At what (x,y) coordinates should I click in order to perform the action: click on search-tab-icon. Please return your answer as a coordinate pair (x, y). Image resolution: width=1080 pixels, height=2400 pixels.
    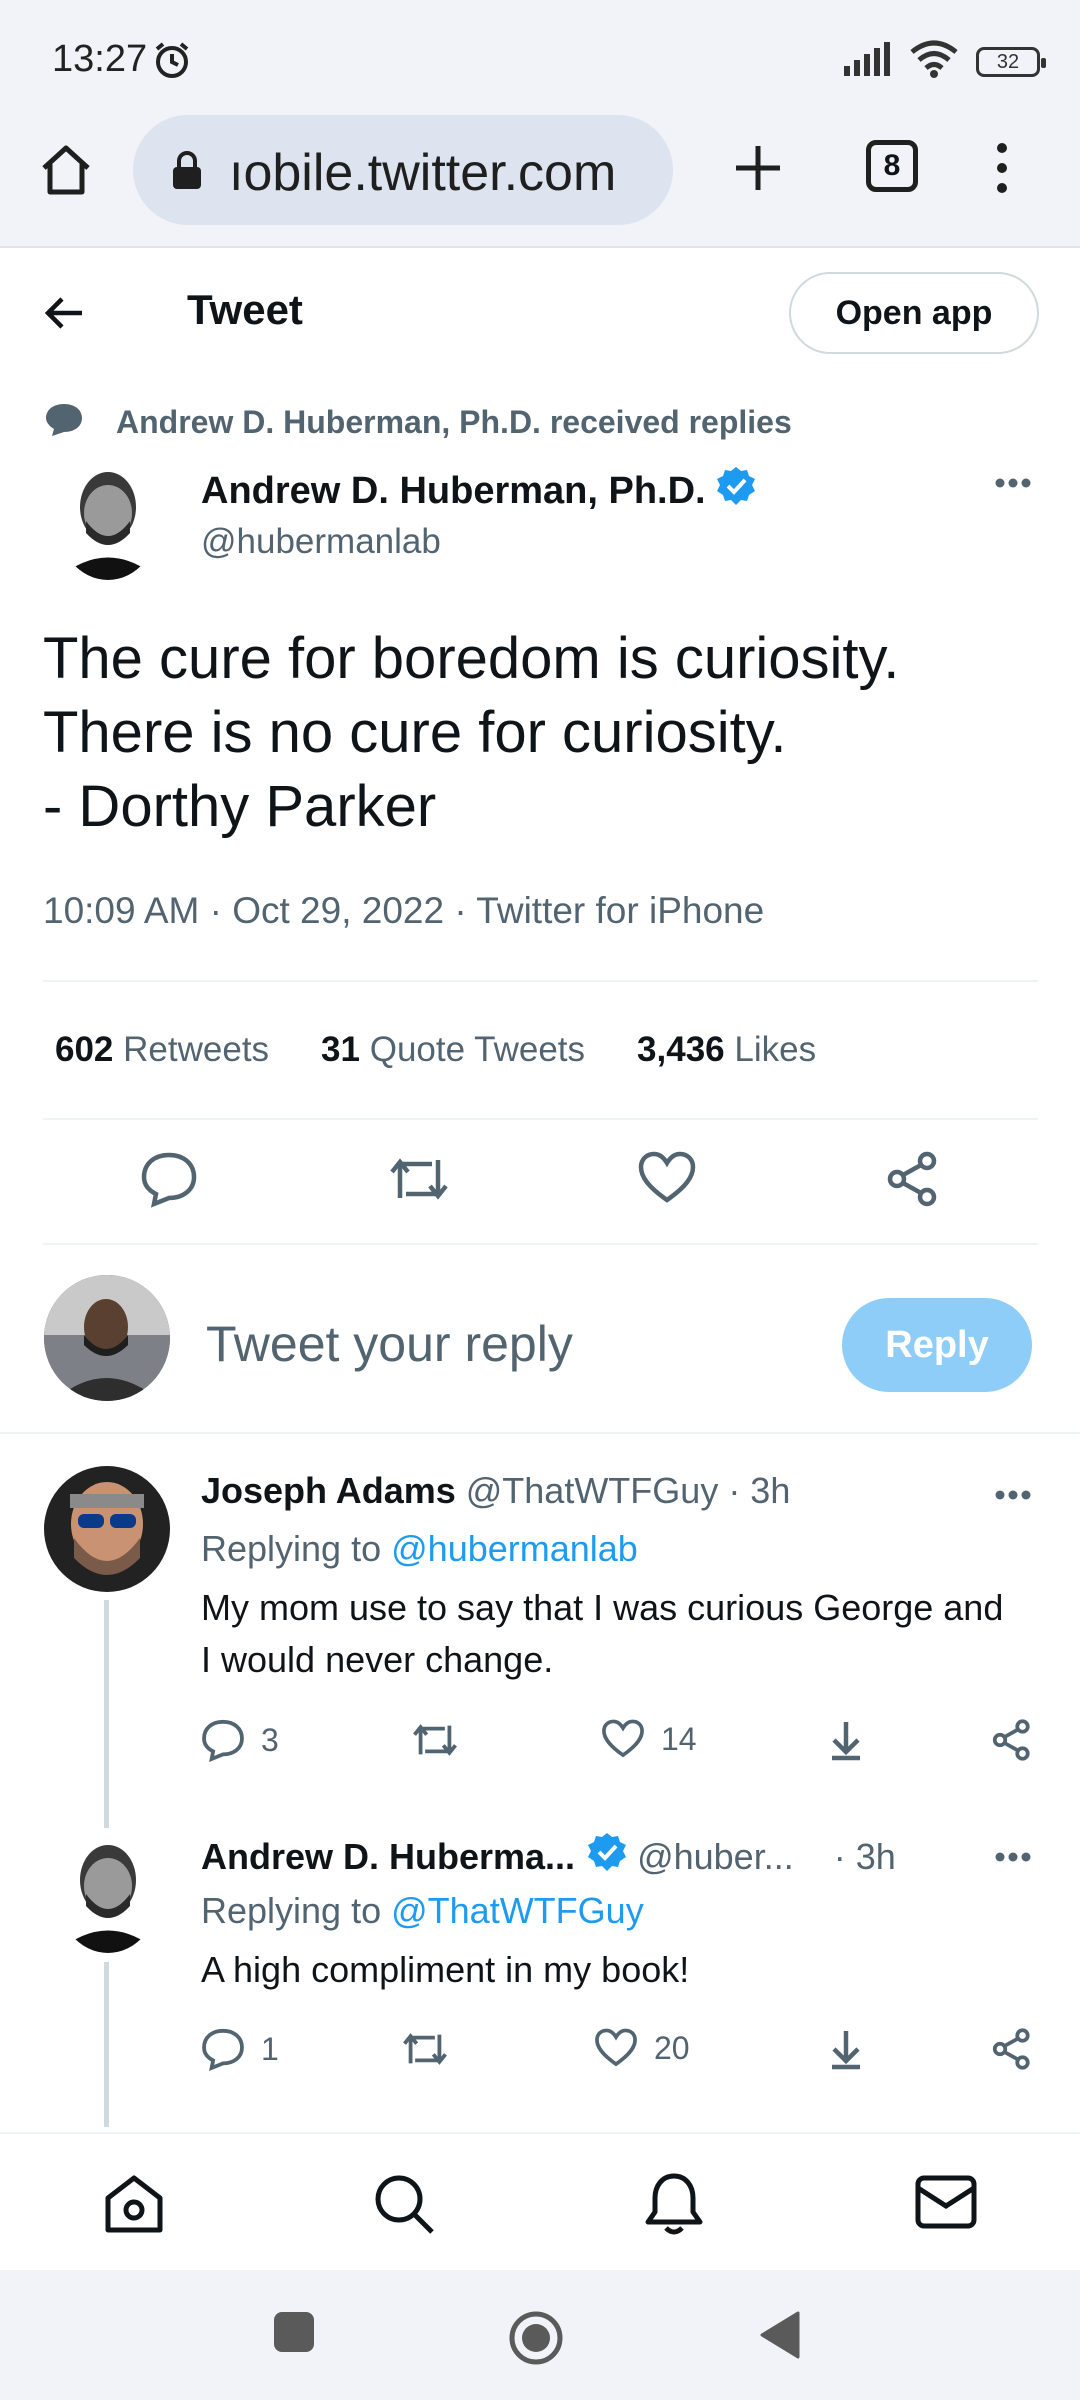
    Looking at the image, I should click on (404, 2206).